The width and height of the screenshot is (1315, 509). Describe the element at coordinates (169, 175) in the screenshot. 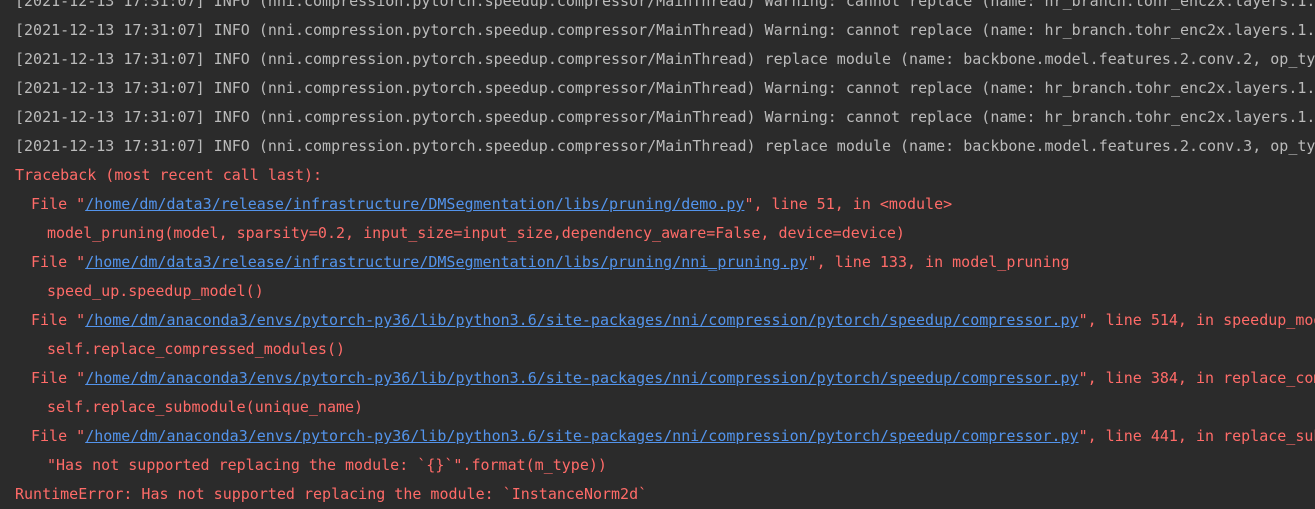

I see `traceback-header: Traceback (most recent call last):` at that location.